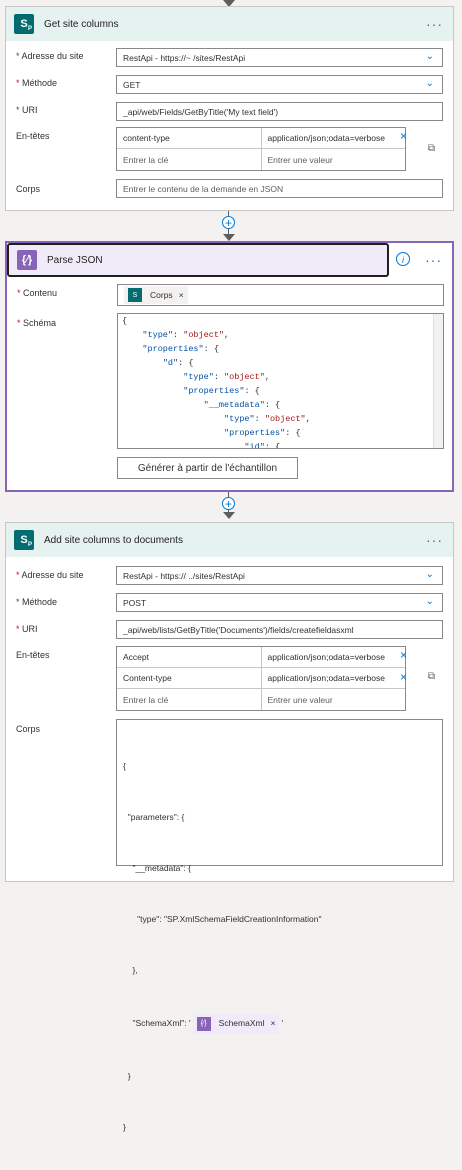 This screenshot has width=462, height=1170. Describe the element at coordinates (242, 405) in the screenshot. I see `schema-line: "__metadata": {` at that location.